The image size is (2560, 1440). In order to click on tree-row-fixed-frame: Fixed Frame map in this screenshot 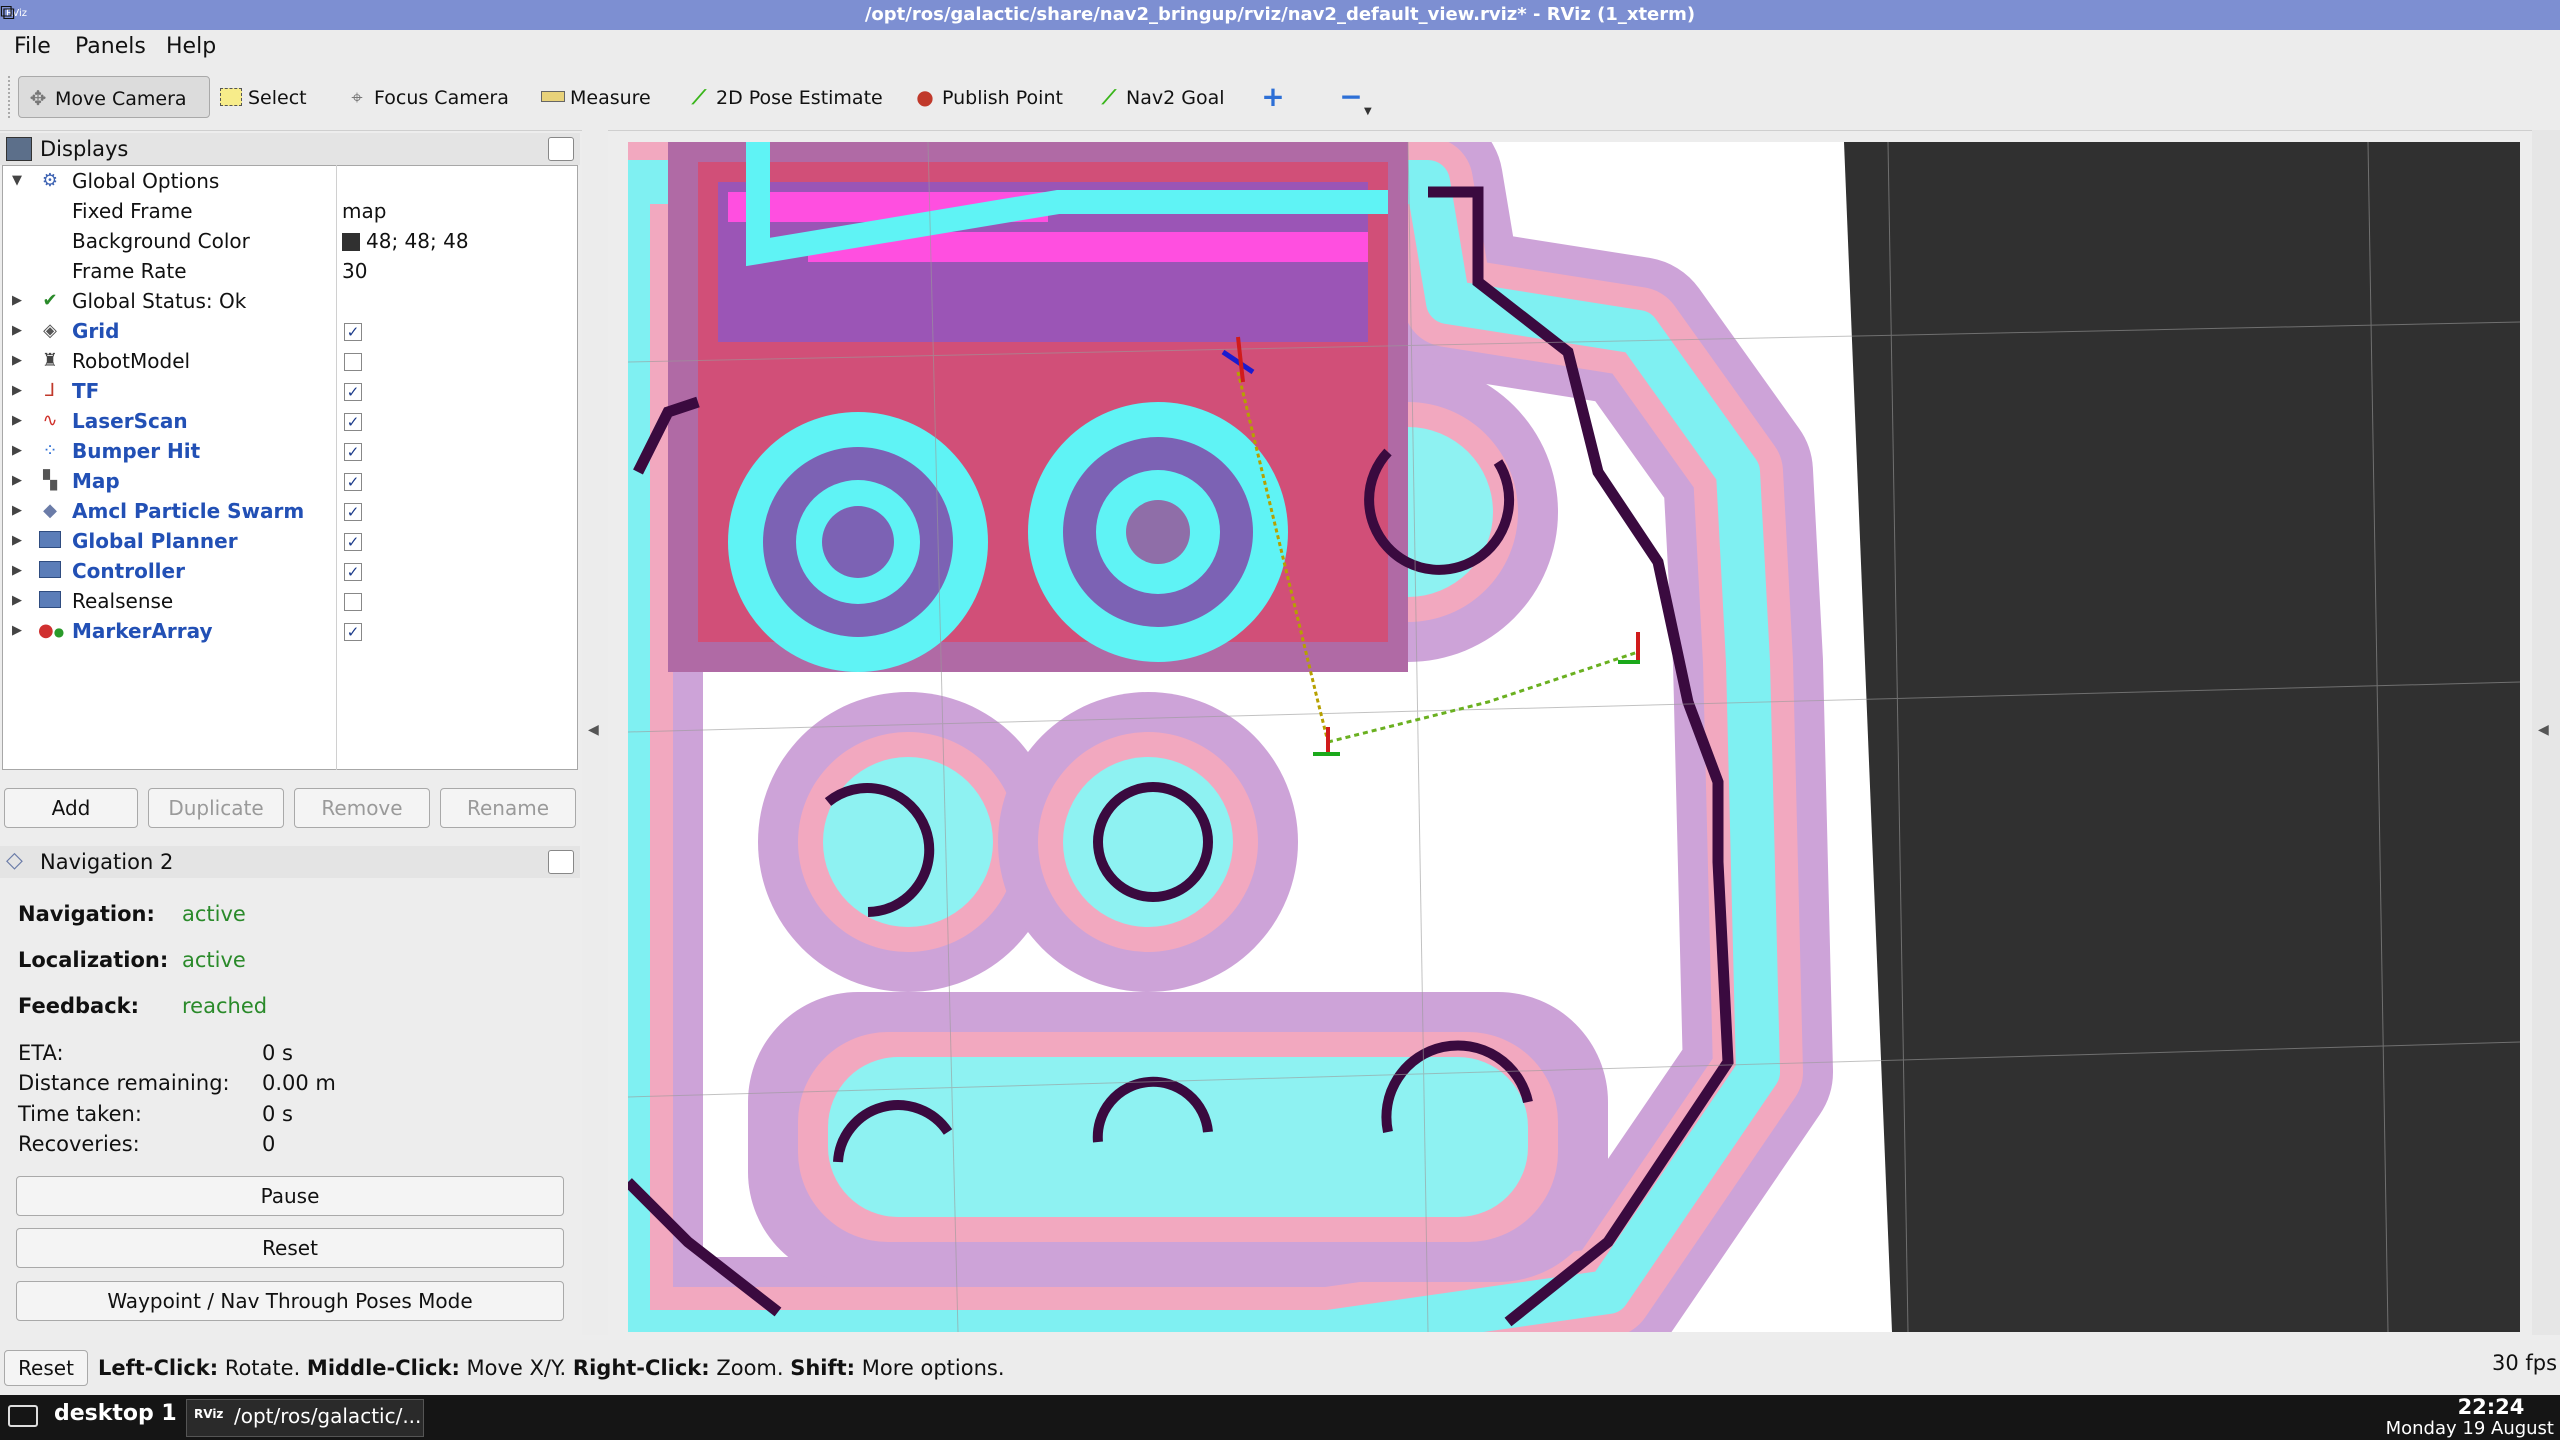, I will do `click(290, 211)`.